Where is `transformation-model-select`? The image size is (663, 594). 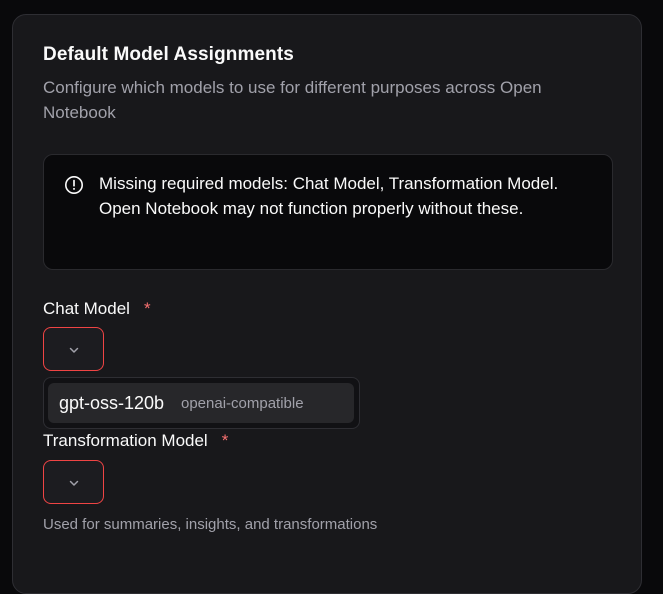 transformation-model-select is located at coordinates (73, 482).